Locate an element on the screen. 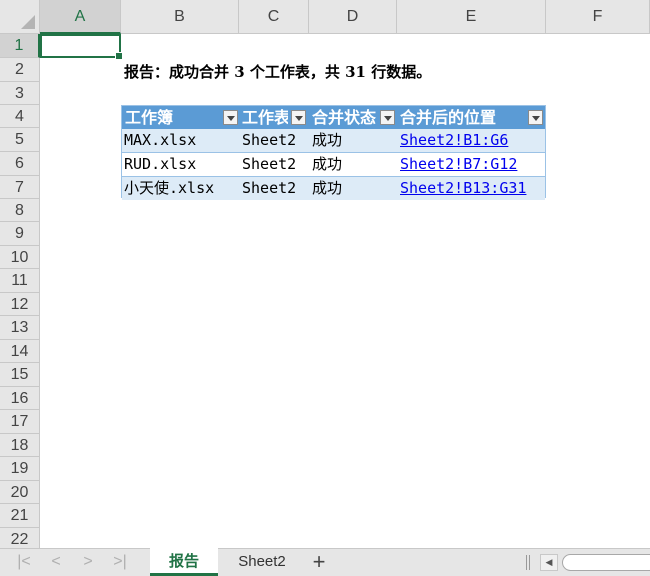  row-header-11: 11 is located at coordinates (20, 281).